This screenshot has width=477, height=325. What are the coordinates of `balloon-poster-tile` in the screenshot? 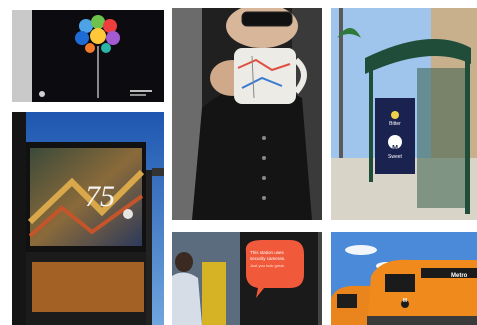 It's located at (88, 56).